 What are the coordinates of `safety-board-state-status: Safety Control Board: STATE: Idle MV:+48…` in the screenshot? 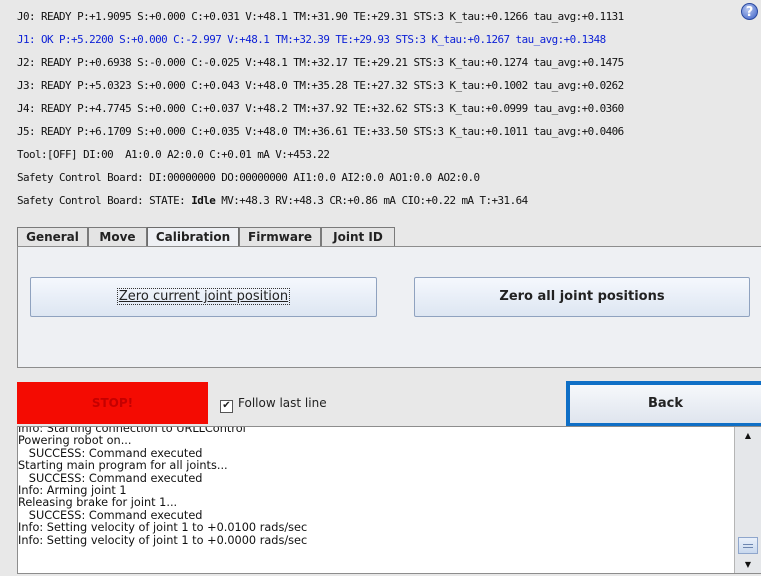 It's located at (272, 201).